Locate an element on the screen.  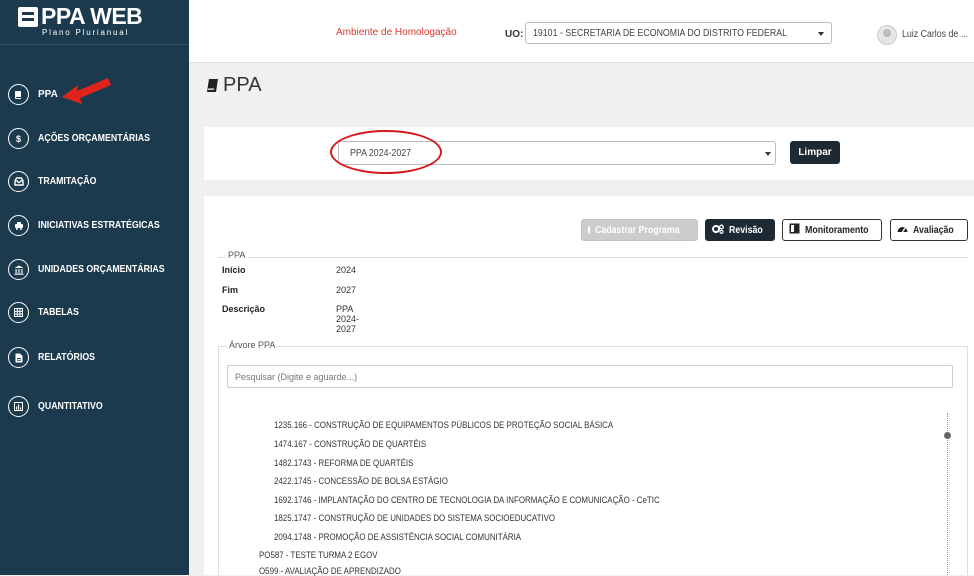
institution-icon is located at coordinates (18, 269).